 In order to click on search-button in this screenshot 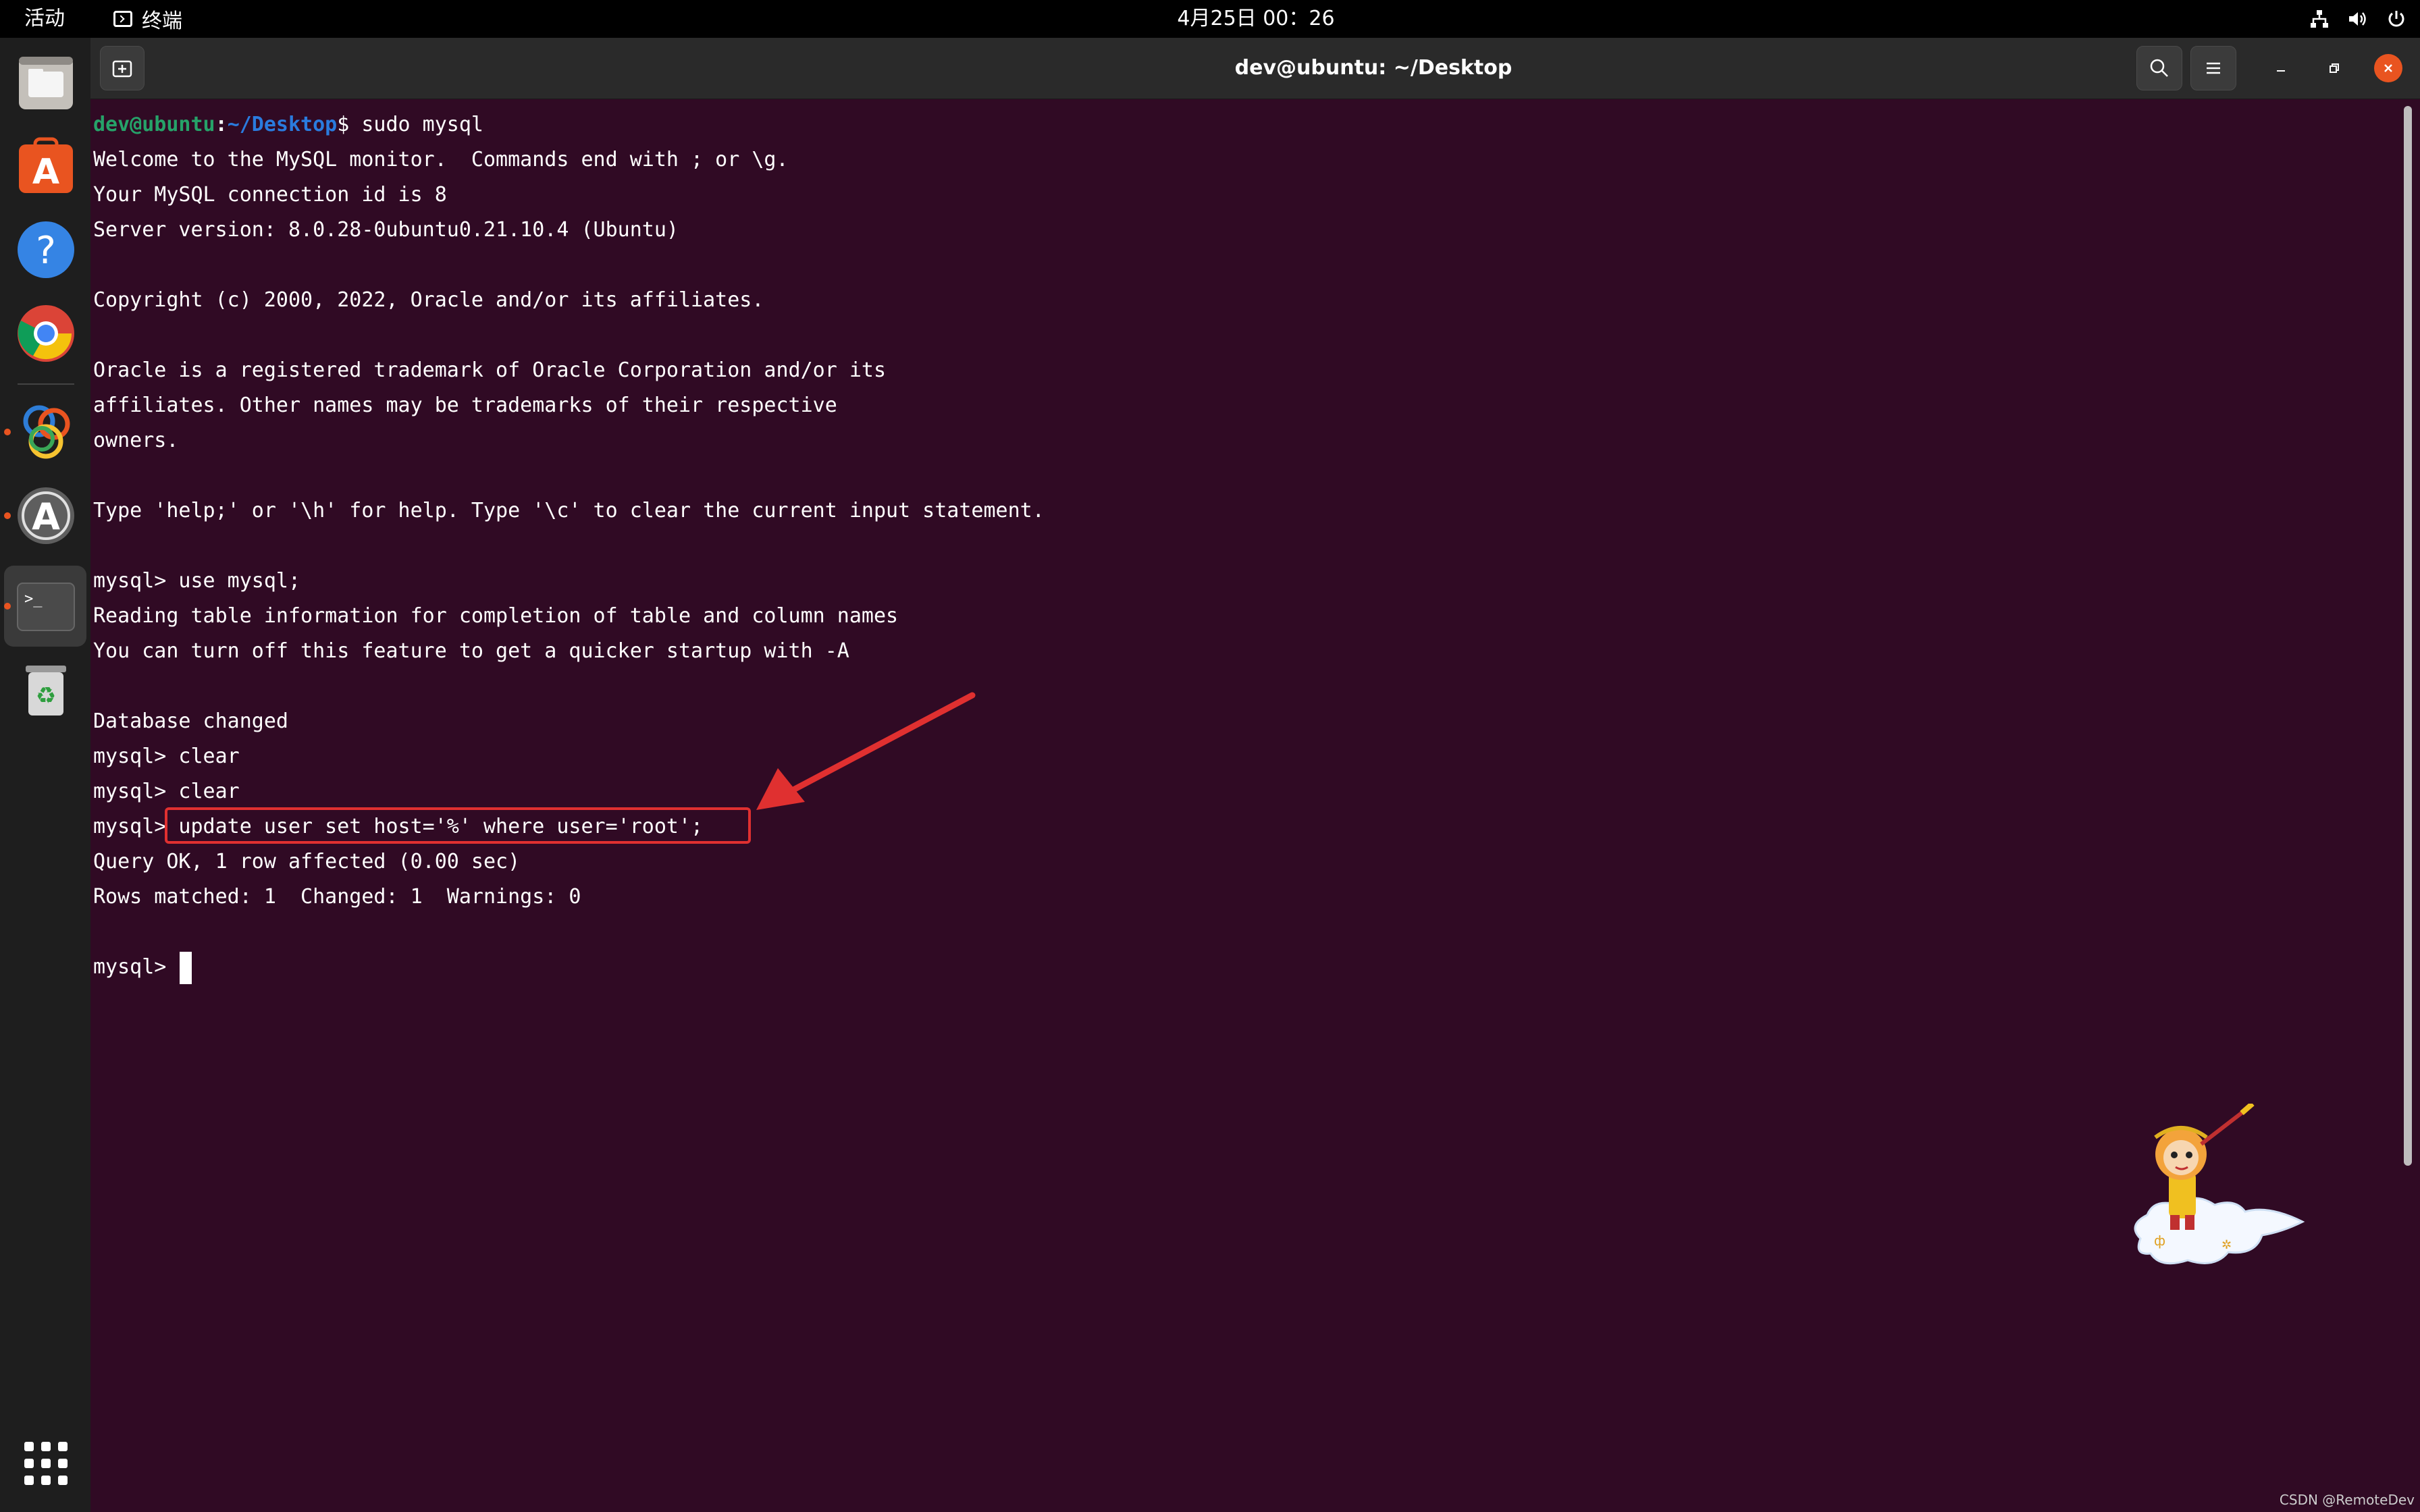, I will do `click(2159, 68)`.